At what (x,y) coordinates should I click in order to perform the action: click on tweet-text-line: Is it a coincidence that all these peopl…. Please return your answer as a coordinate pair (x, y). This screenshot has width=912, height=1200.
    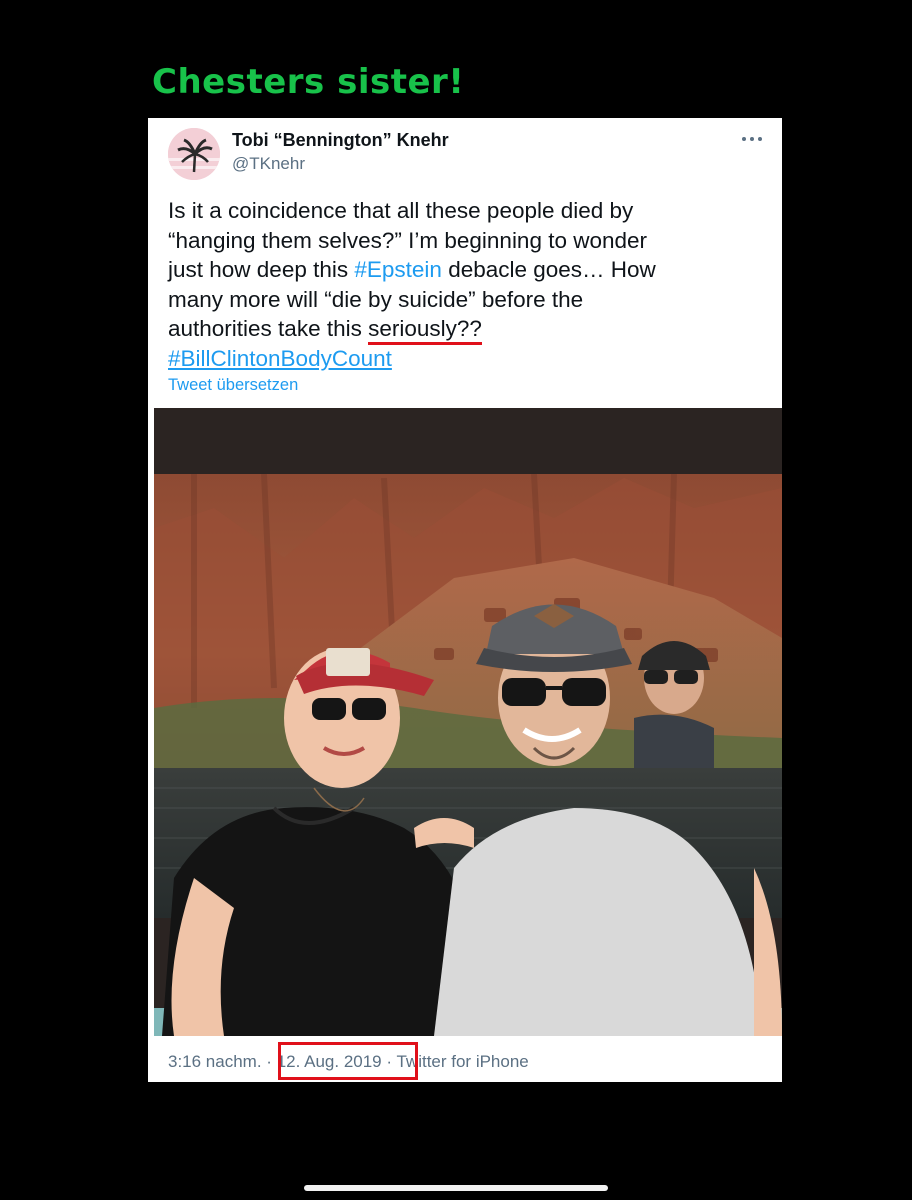
    Looking at the image, I should click on (401, 210).